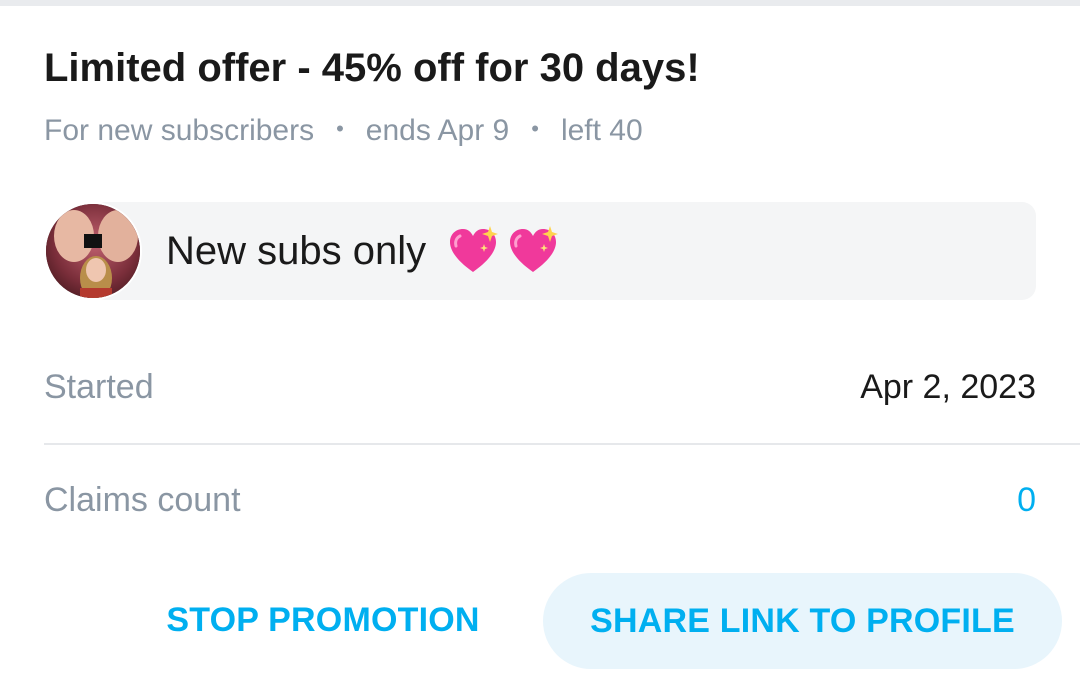 Image resolution: width=1080 pixels, height=673 pixels. What do you see at coordinates (540, 500) in the screenshot?
I see `claims-row: Claims count 0` at bounding box center [540, 500].